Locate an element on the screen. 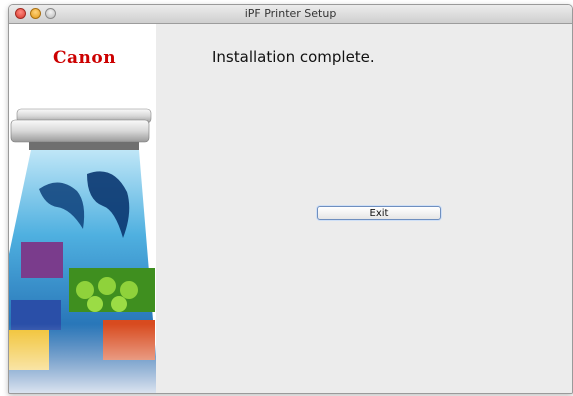 Image resolution: width=573 pixels, height=396 pixels. window-title: iPF Printer Setup is located at coordinates (290, 13).